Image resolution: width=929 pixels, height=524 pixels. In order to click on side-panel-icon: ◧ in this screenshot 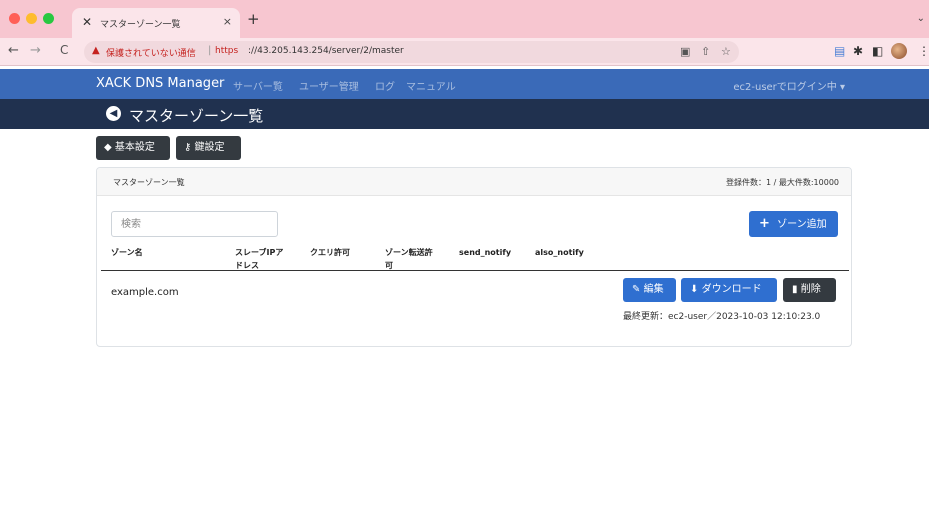, I will do `click(877, 51)`.